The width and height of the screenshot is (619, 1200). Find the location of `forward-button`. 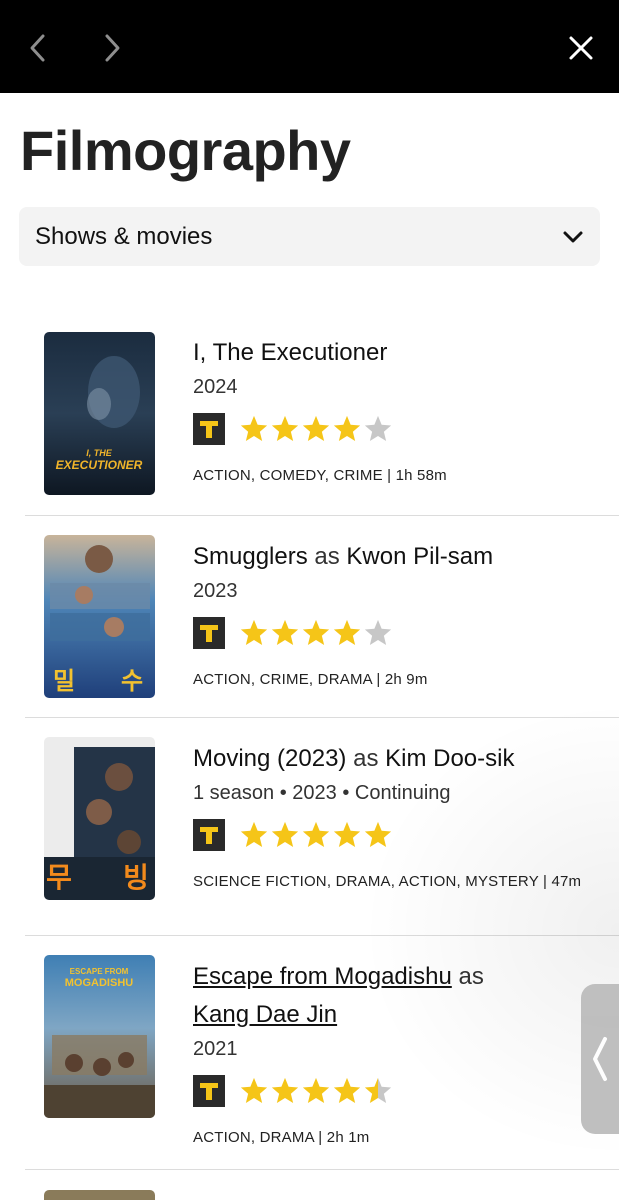

forward-button is located at coordinates (112, 48).